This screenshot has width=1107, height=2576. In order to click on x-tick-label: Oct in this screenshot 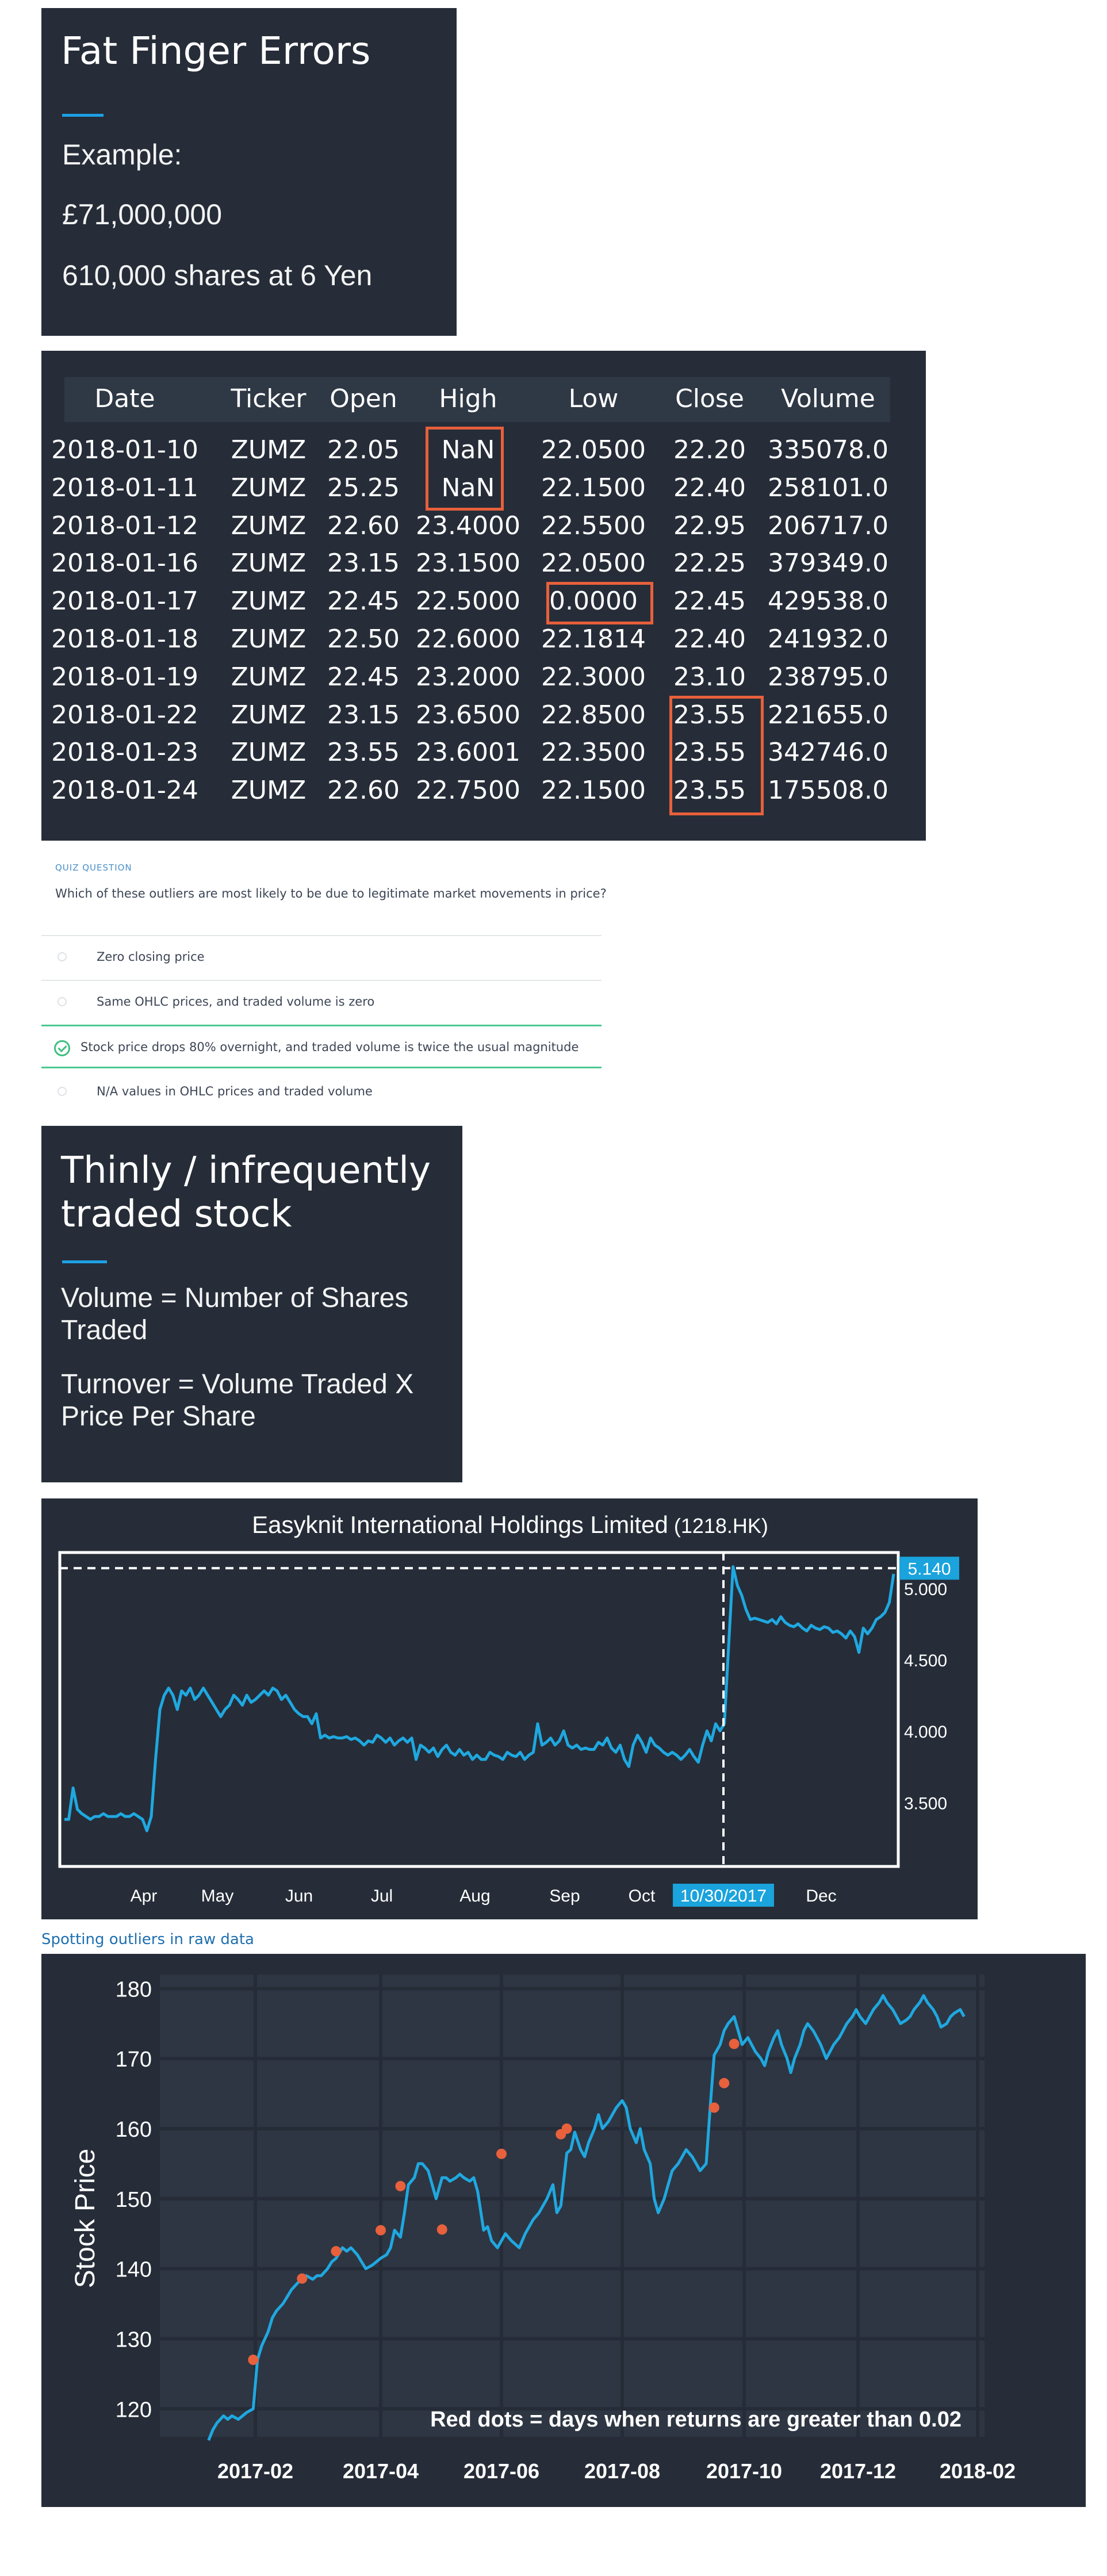, I will do `click(642, 1896)`.